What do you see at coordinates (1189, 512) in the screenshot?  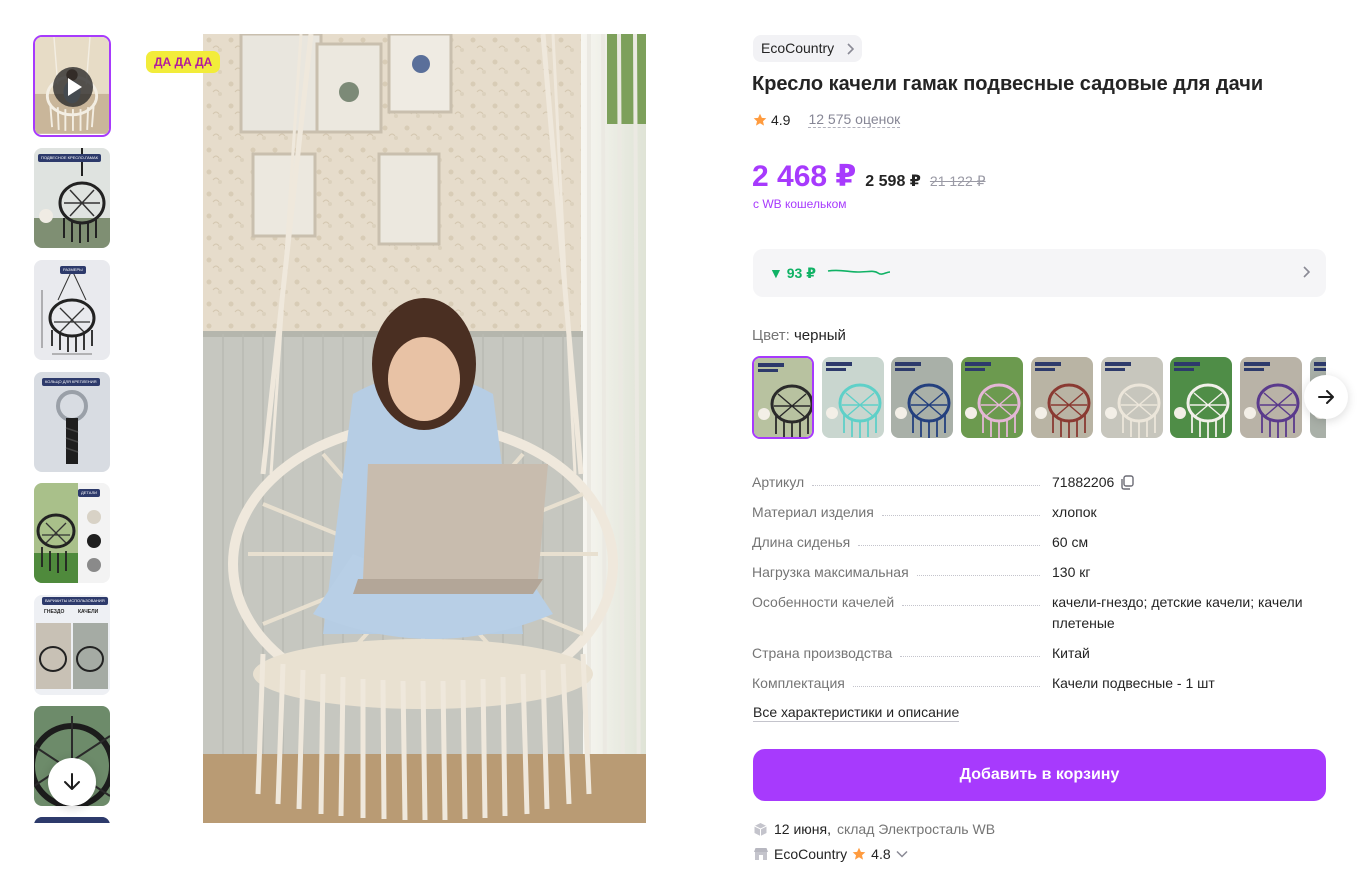 I see `spec-value-cell: хлопок` at bounding box center [1189, 512].